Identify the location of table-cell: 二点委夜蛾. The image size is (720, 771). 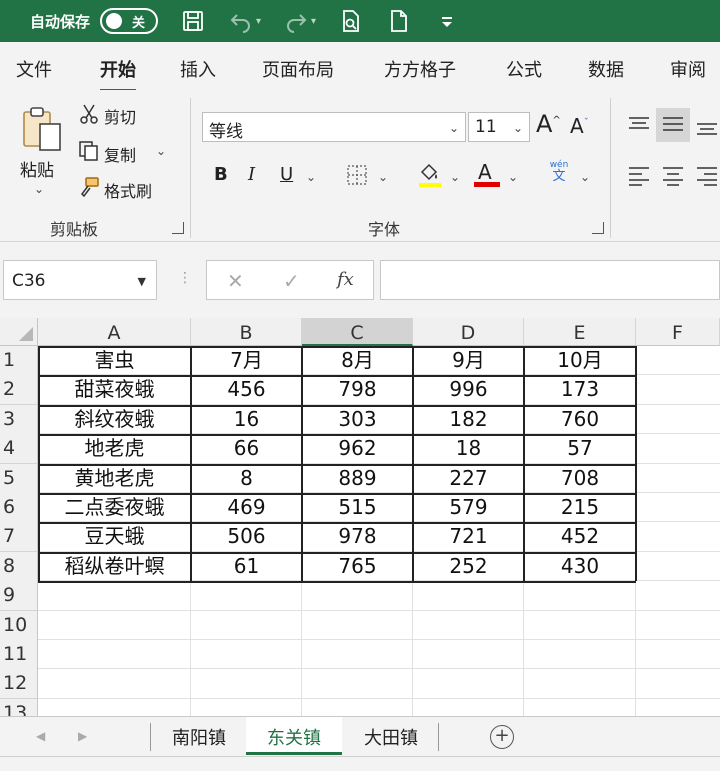
(114, 508).